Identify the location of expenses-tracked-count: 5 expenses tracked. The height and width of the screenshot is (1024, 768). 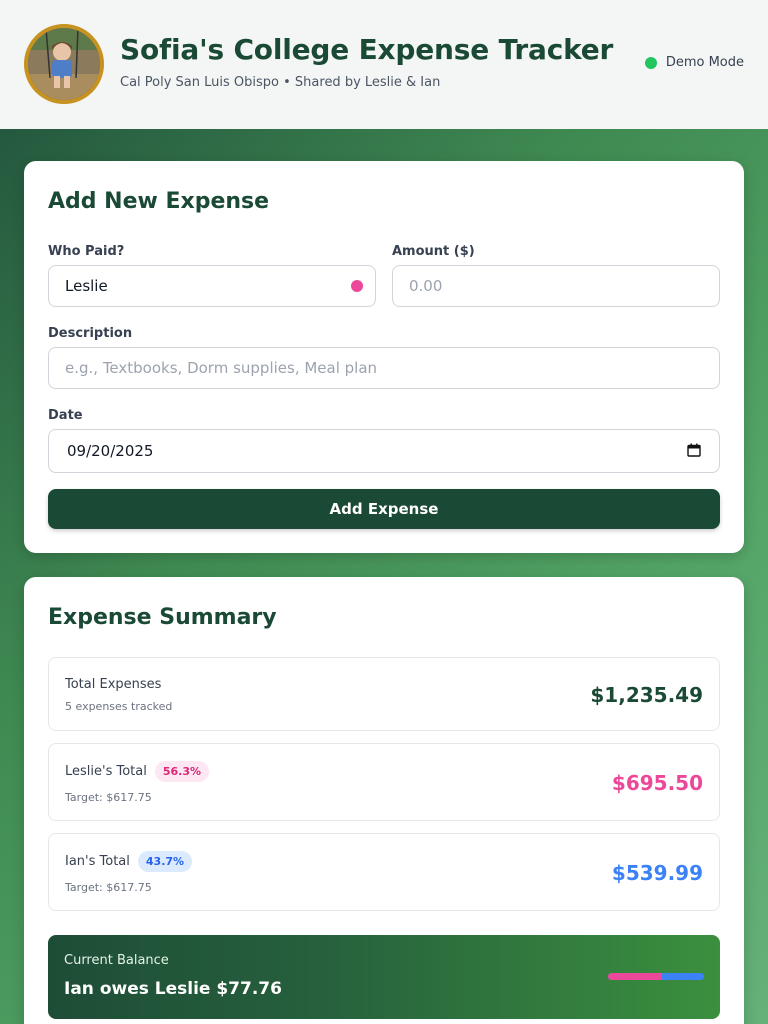
(119, 706).